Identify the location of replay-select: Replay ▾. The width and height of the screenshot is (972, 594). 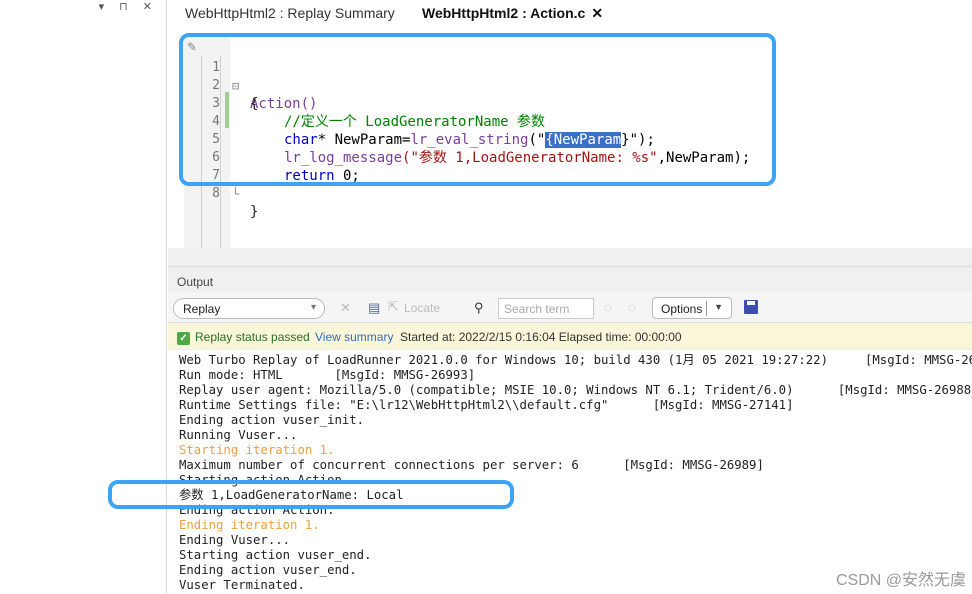
(249, 308).